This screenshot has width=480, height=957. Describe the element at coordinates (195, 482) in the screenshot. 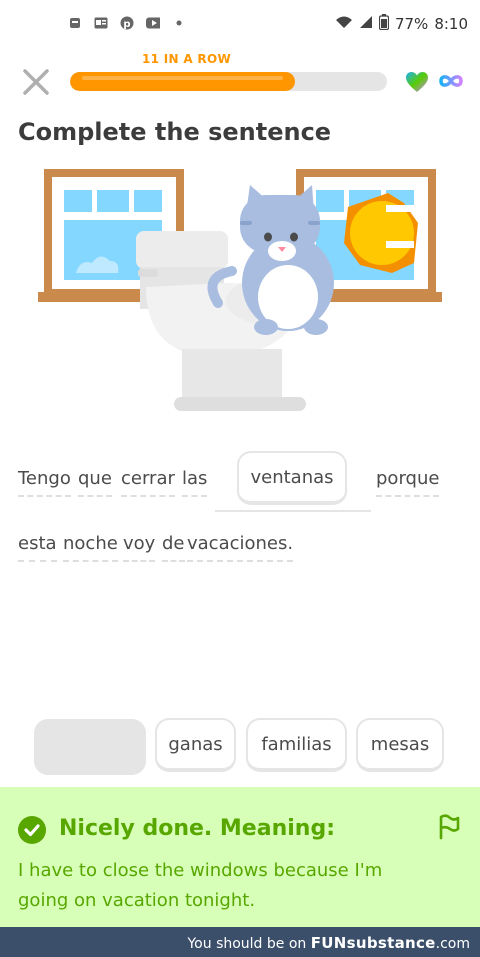

I see `sentence-word: las` at that location.